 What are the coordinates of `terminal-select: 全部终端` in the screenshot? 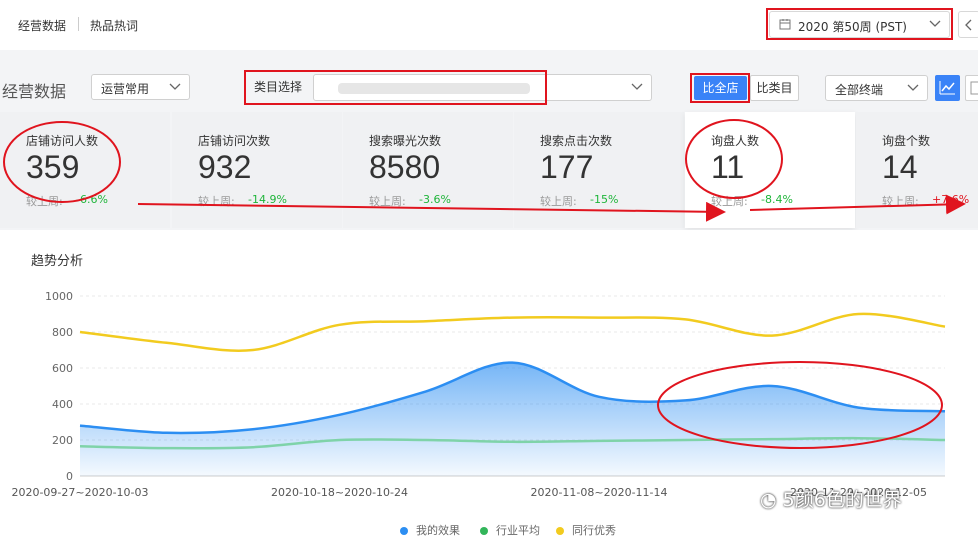 It's located at (876, 88).